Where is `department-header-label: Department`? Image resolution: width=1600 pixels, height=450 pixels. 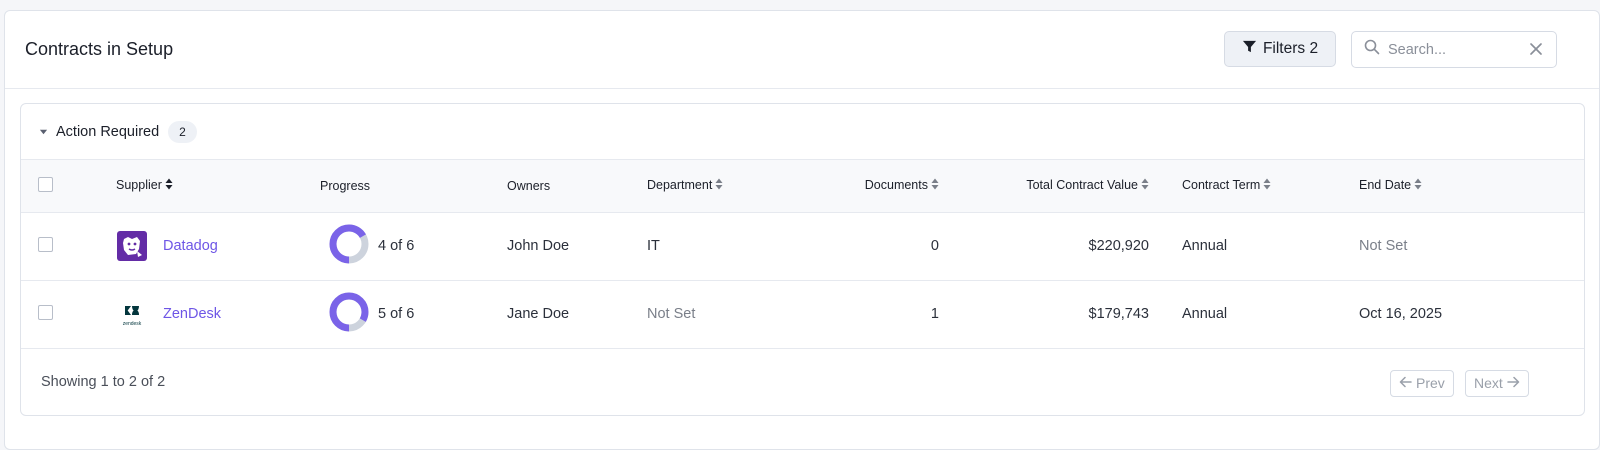
department-header-label: Department is located at coordinates (680, 185).